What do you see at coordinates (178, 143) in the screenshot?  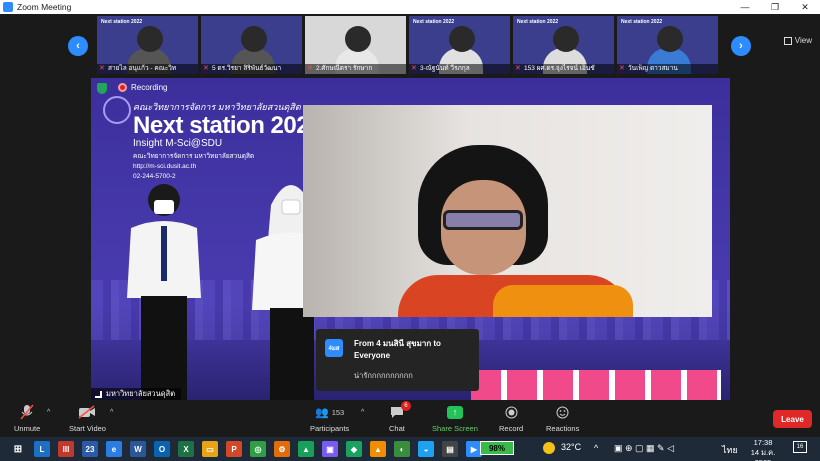 I see `event-subtitle: Insight M-Sci@SDU` at bounding box center [178, 143].